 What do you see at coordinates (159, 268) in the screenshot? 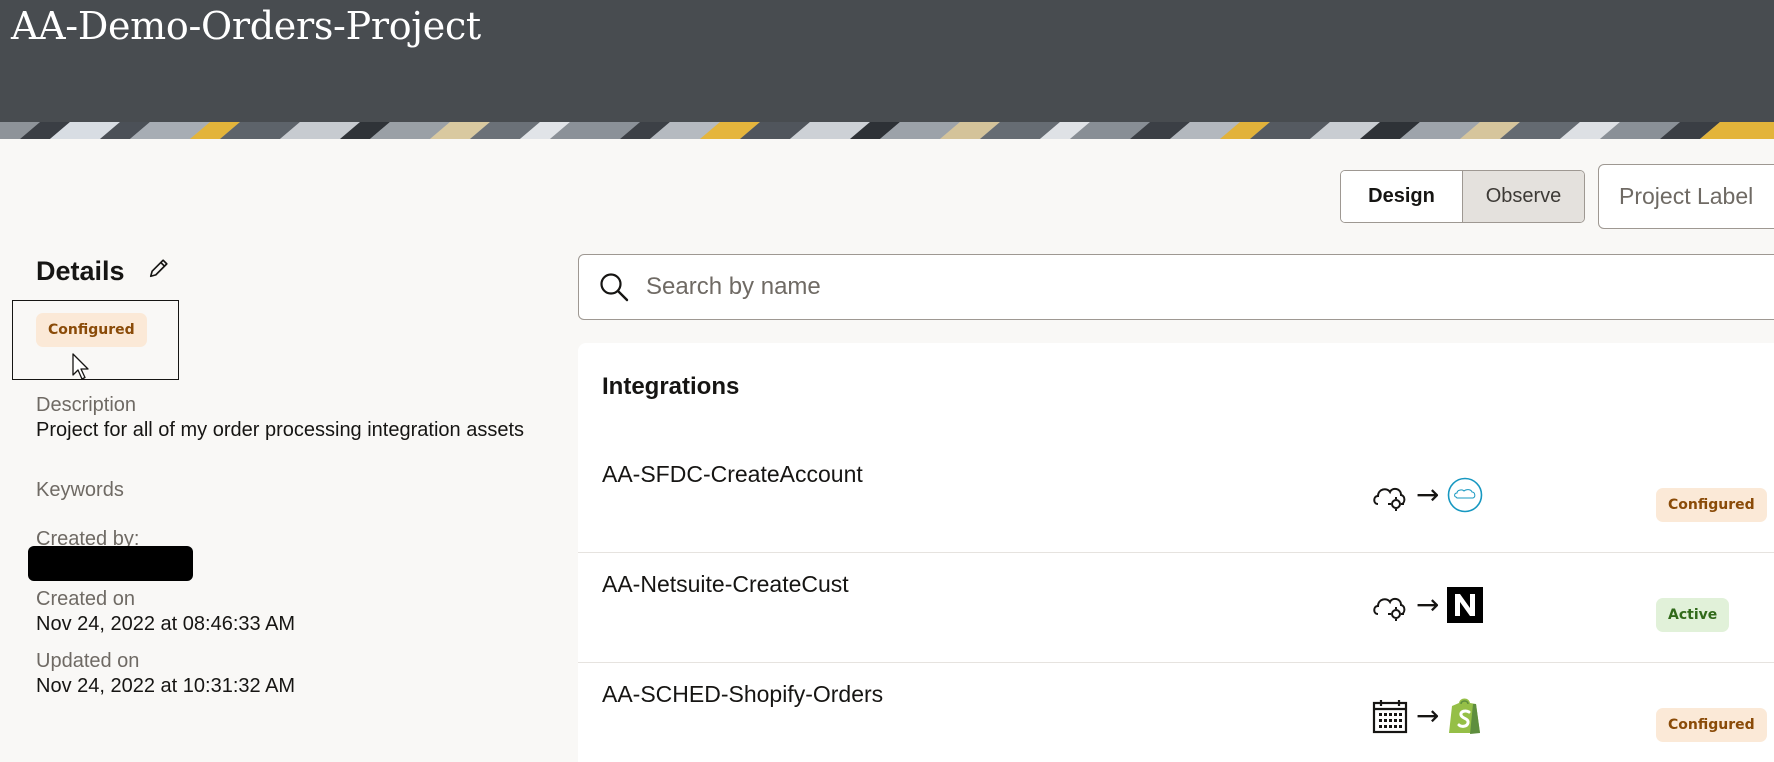
I see `pencil-icon` at bounding box center [159, 268].